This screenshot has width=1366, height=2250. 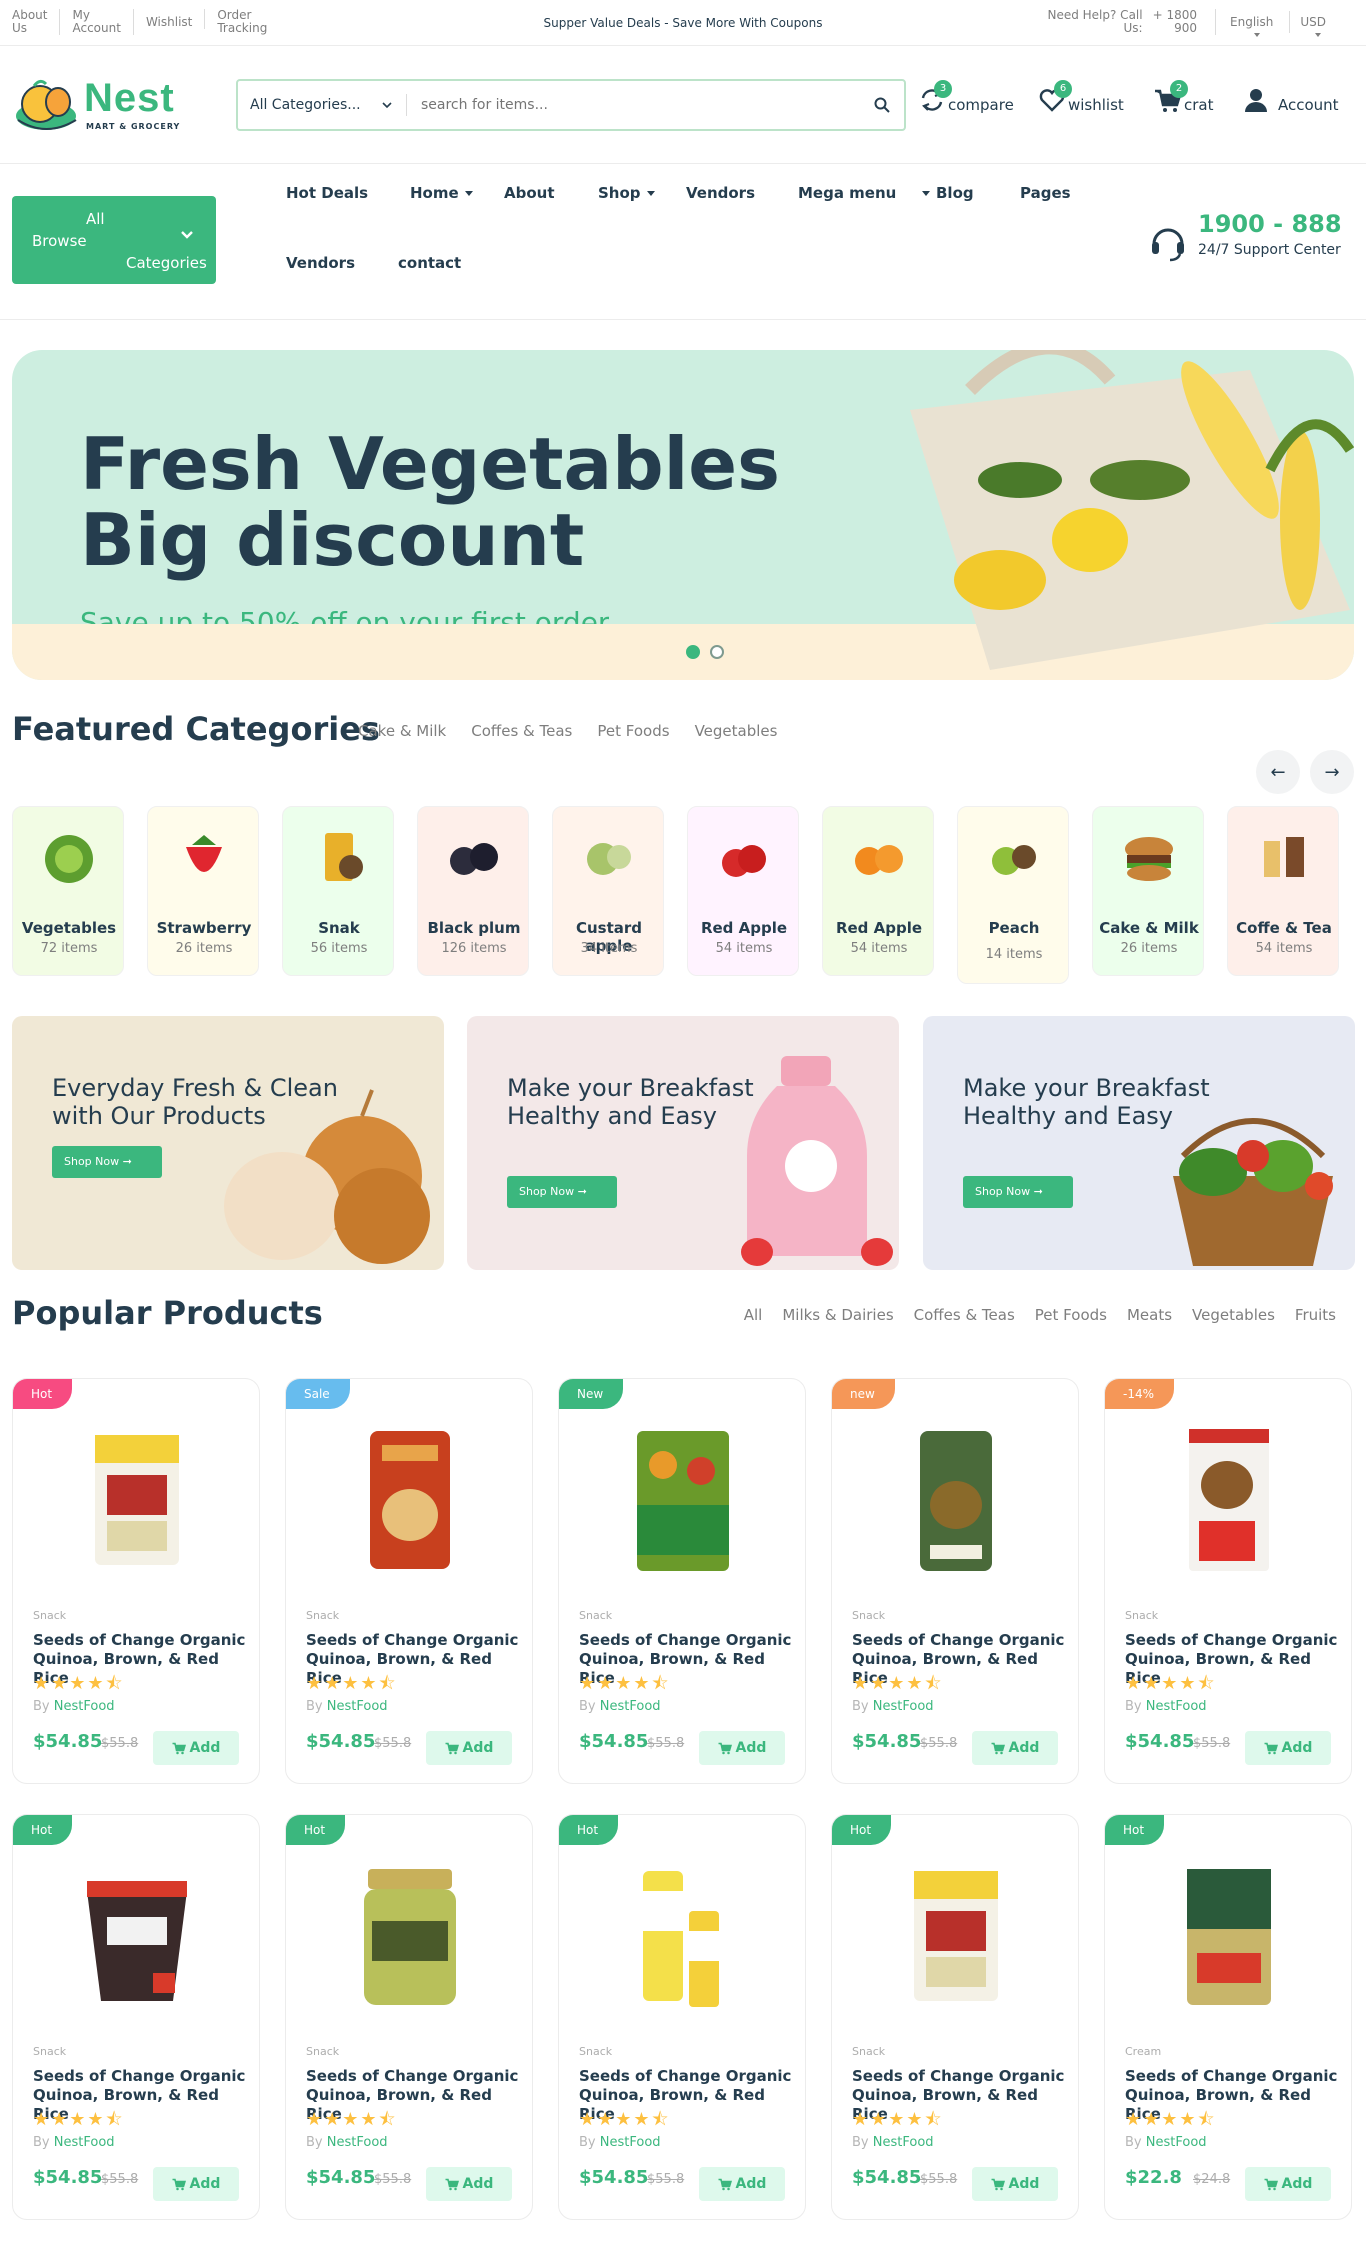 What do you see at coordinates (1315, 1315) in the screenshot?
I see `popular-tab: Fruits` at bounding box center [1315, 1315].